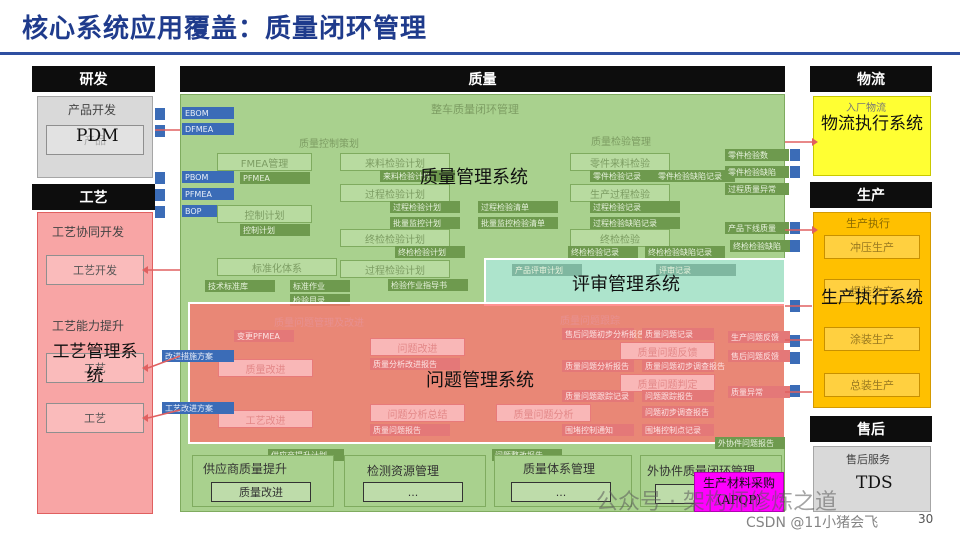 This screenshot has width=960, height=540. What do you see at coordinates (590, 321) in the screenshot?
I see `problem-track-label: 质量问题跟踪` at bounding box center [590, 321].